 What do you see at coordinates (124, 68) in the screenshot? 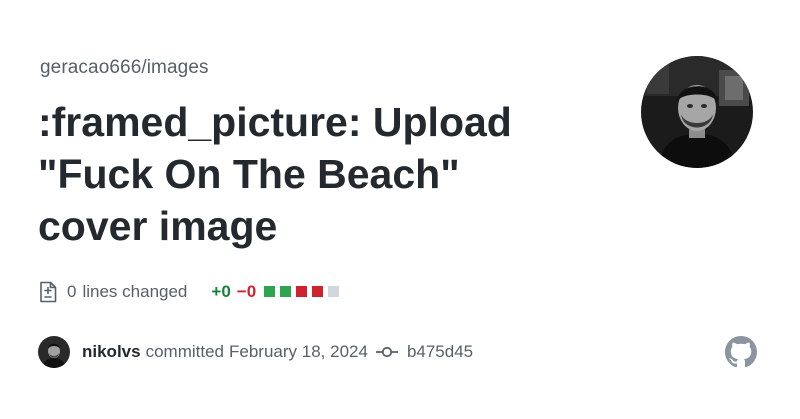
I see `repo-name: geracao666/images` at bounding box center [124, 68].